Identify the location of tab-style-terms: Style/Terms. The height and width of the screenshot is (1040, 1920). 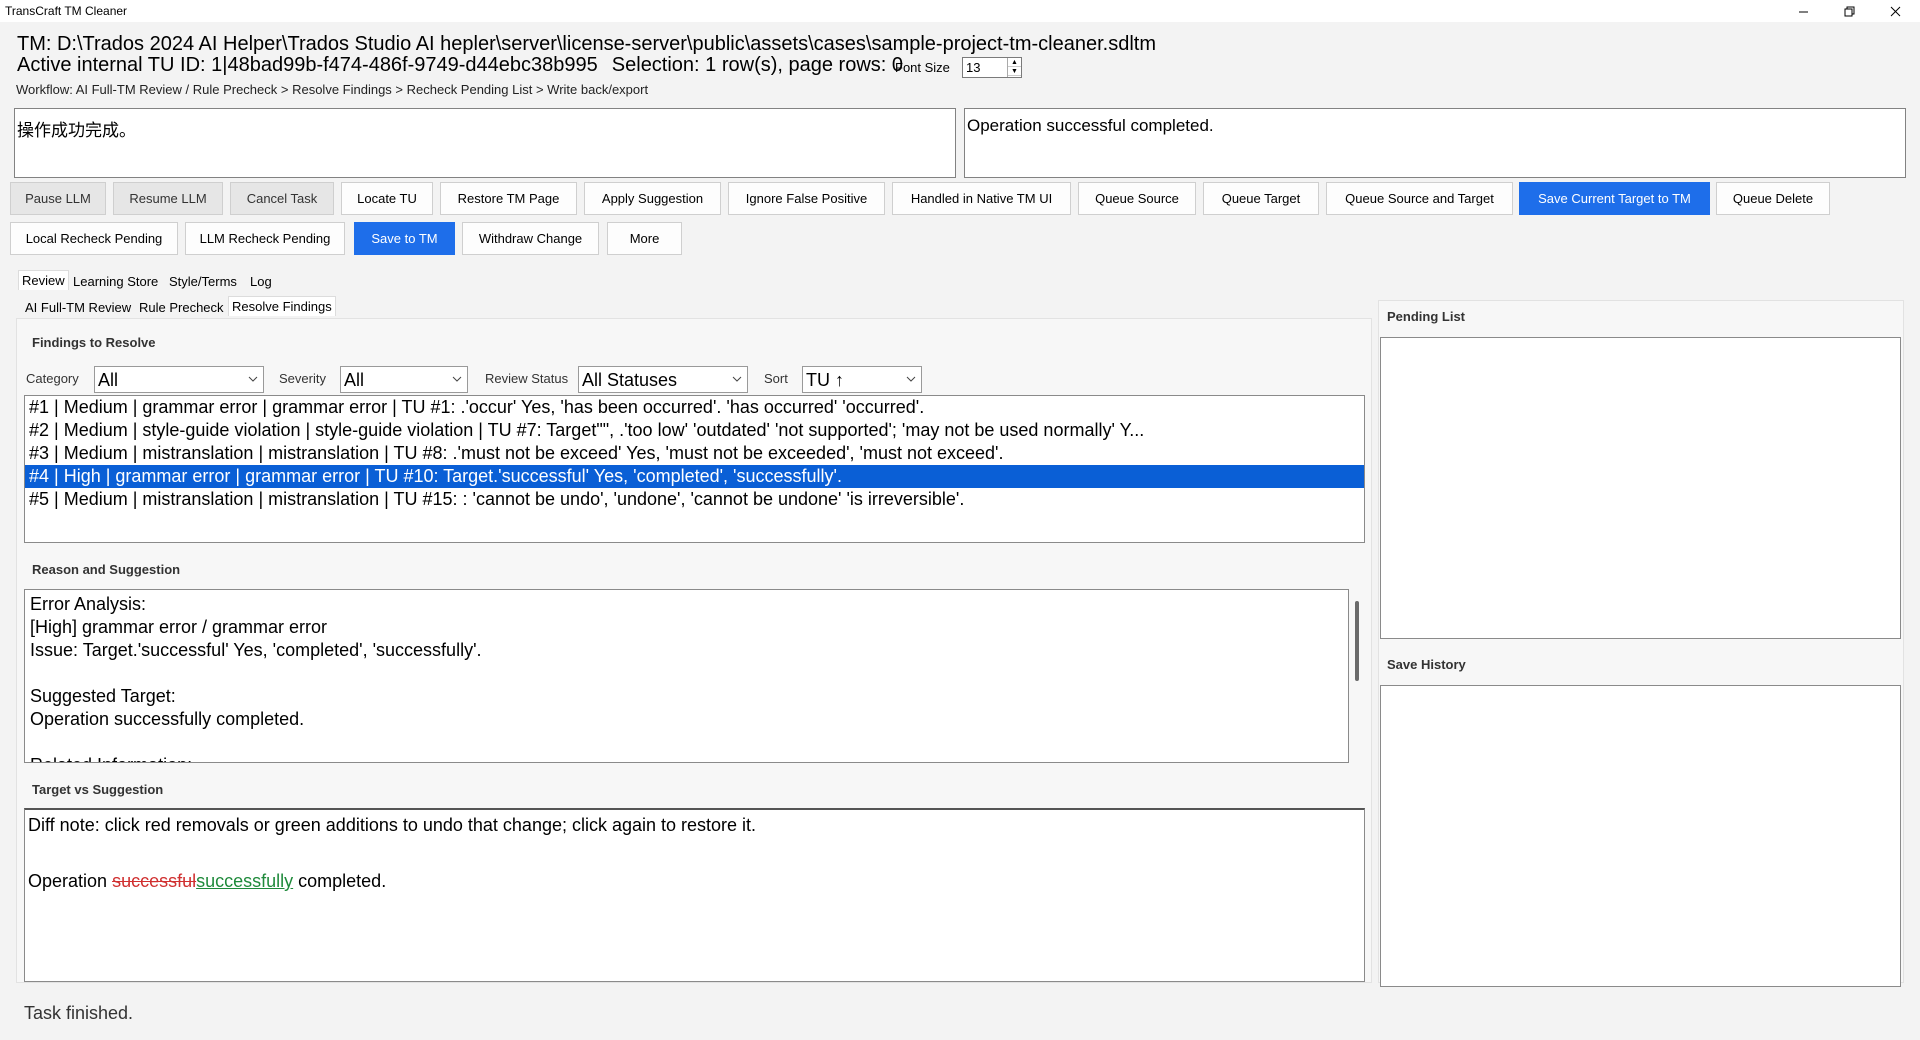
(203, 282).